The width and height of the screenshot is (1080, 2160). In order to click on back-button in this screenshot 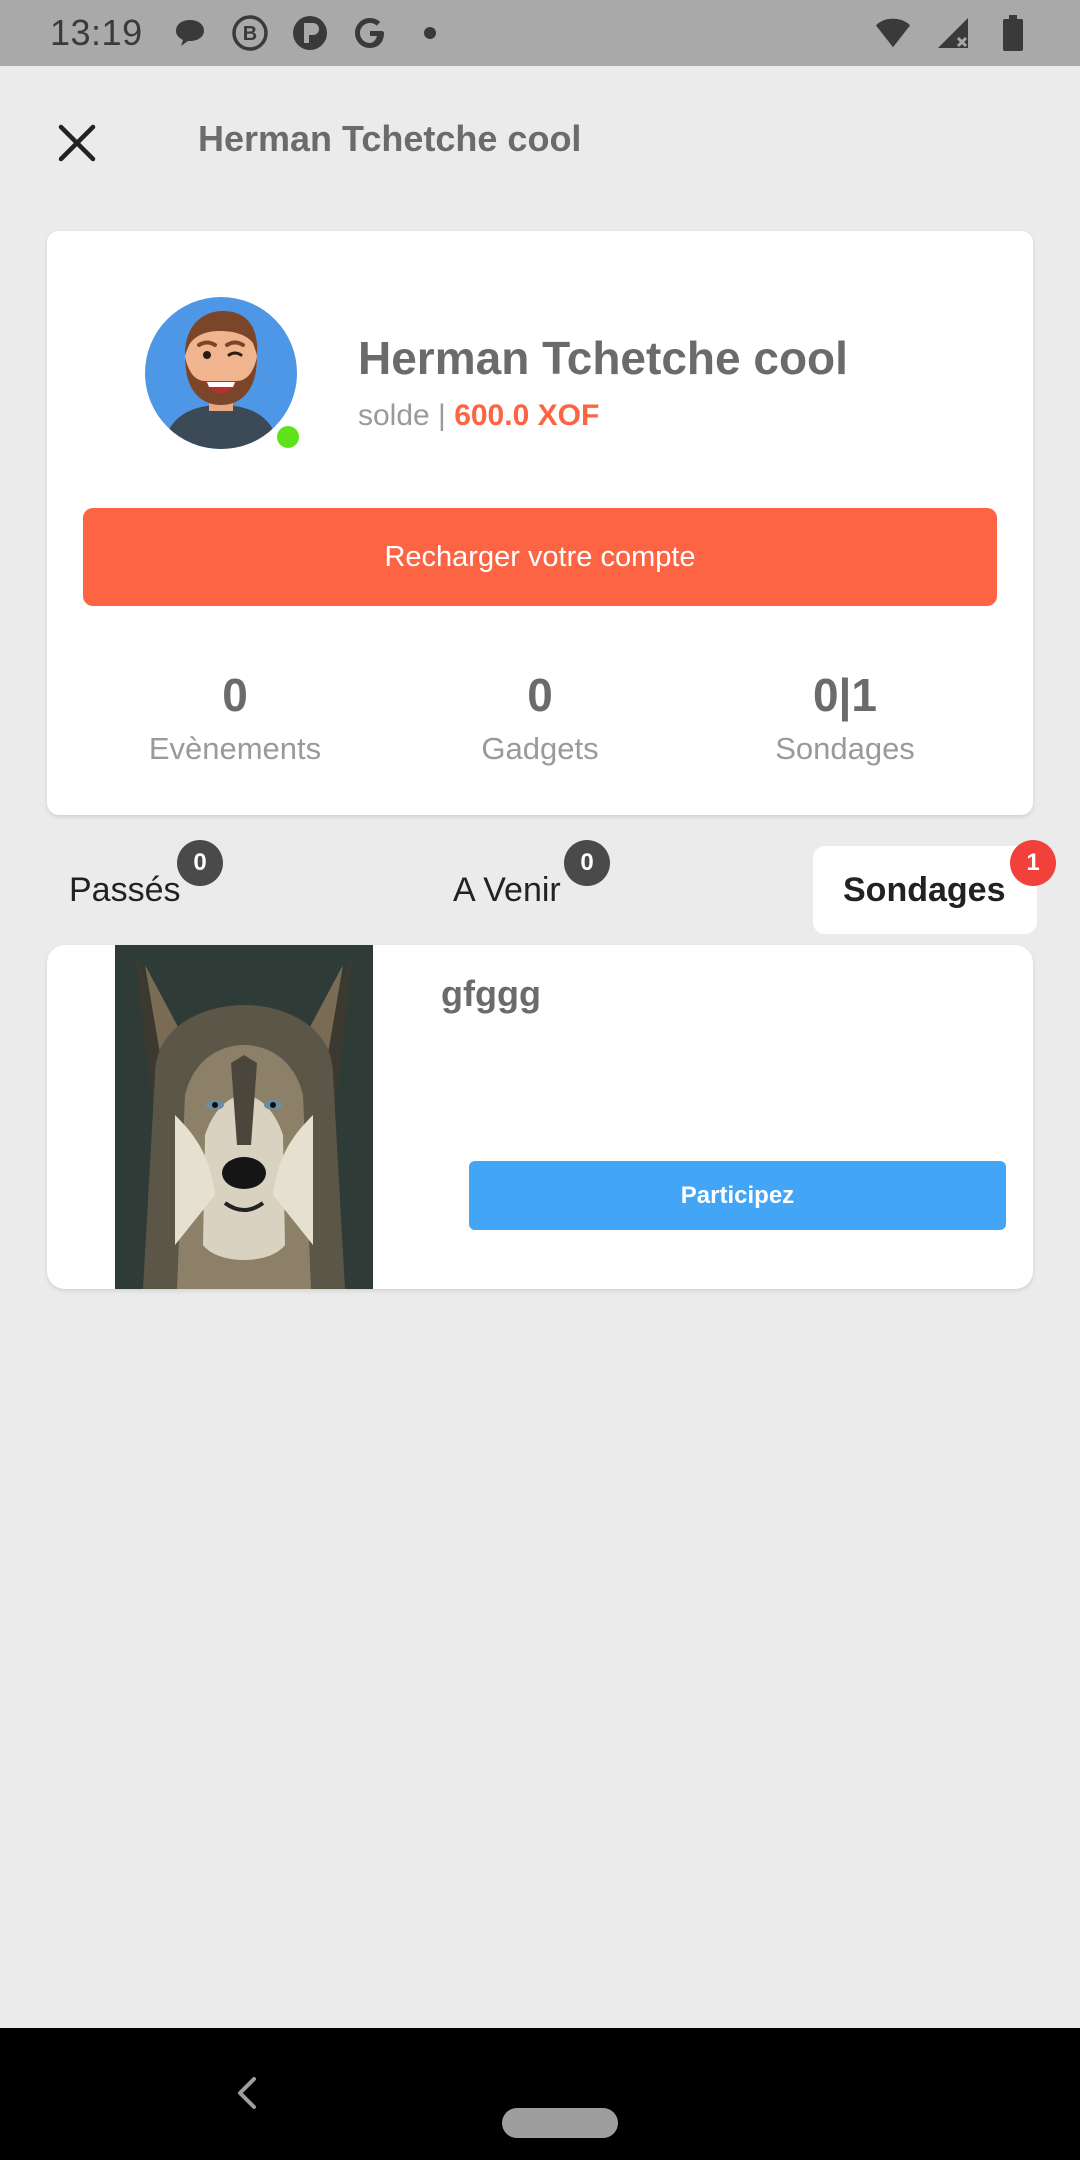, I will do `click(247, 2093)`.